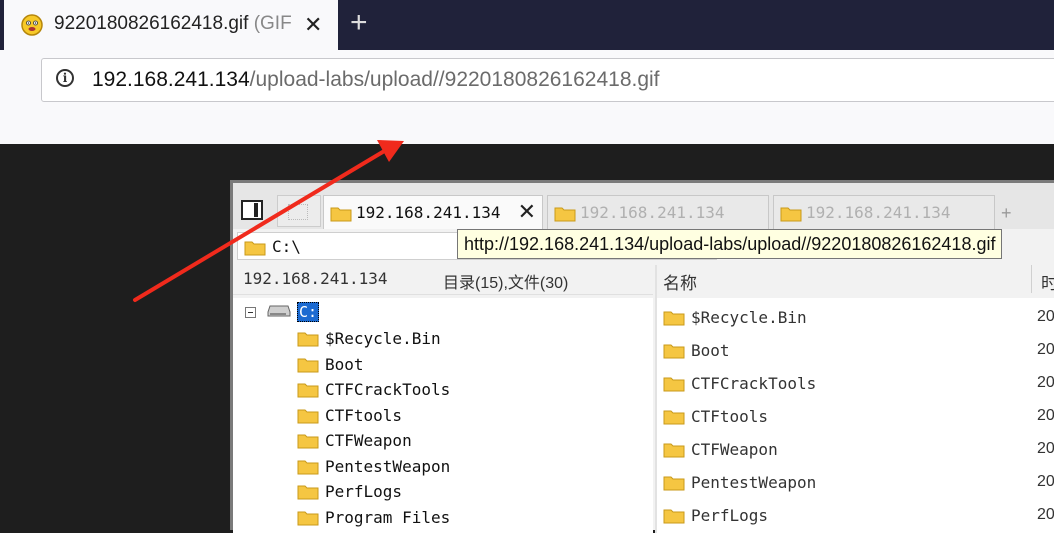  Describe the element at coordinates (364, 491) in the screenshot. I see `tree-item-label: PerfLogs` at that location.